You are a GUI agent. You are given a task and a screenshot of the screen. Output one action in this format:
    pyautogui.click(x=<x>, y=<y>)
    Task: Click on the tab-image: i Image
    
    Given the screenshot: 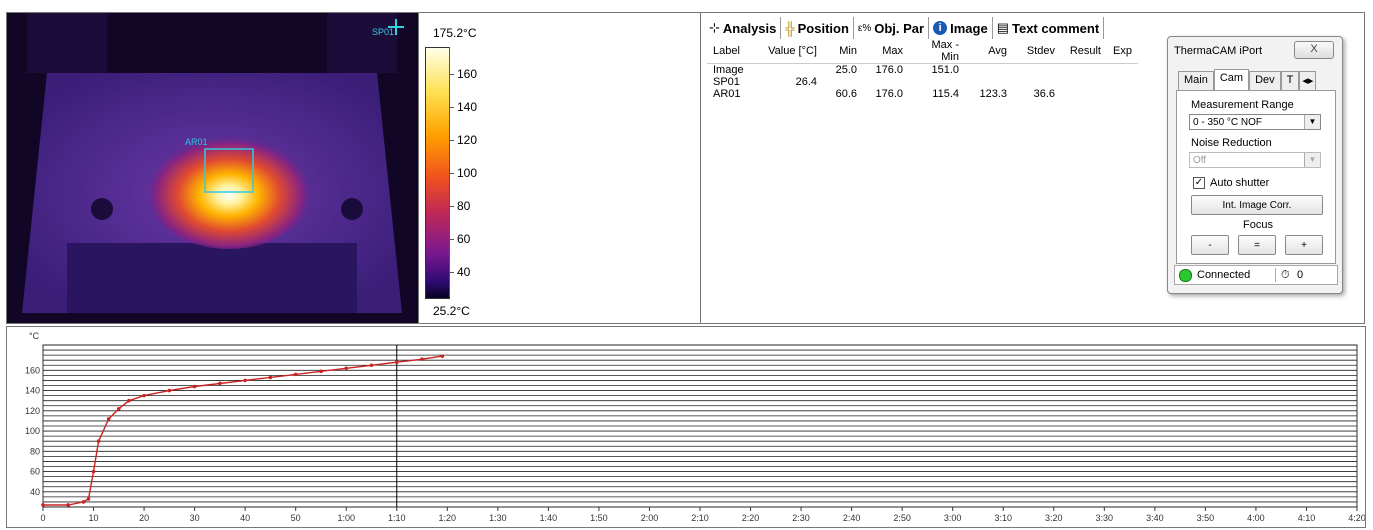 What is the action you would take?
    pyautogui.click(x=961, y=28)
    